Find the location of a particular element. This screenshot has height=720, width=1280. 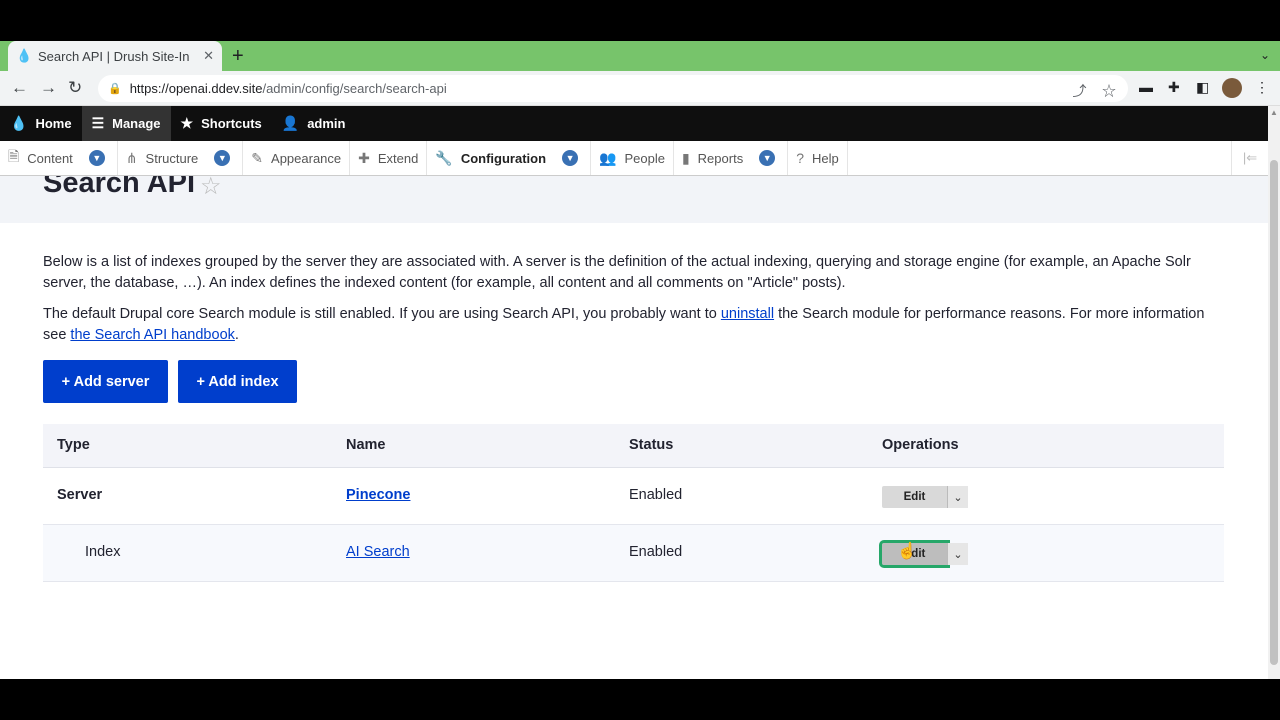

reload-icon: ↻ is located at coordinates (75, 88).